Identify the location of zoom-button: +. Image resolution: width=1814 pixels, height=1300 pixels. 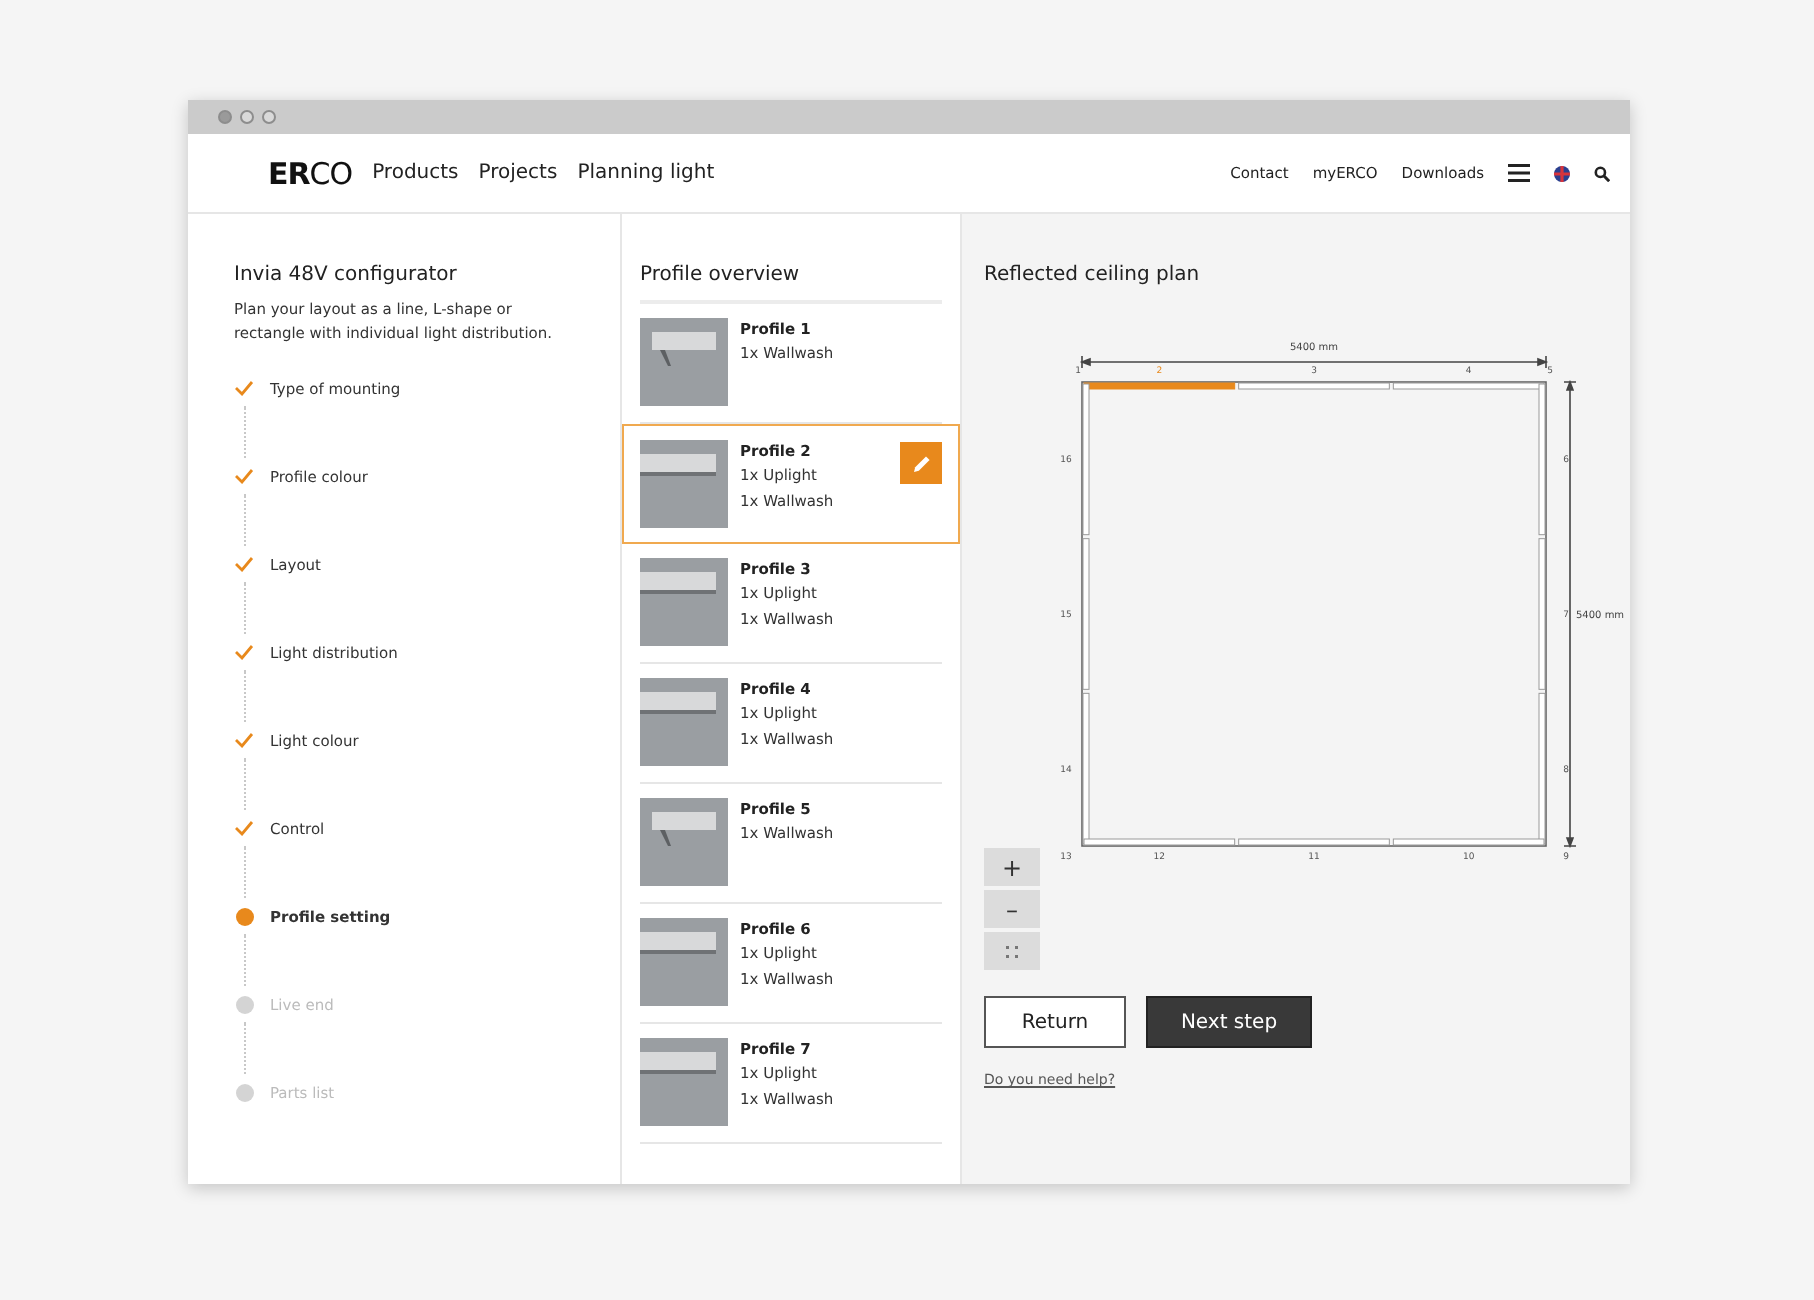
(1012, 867).